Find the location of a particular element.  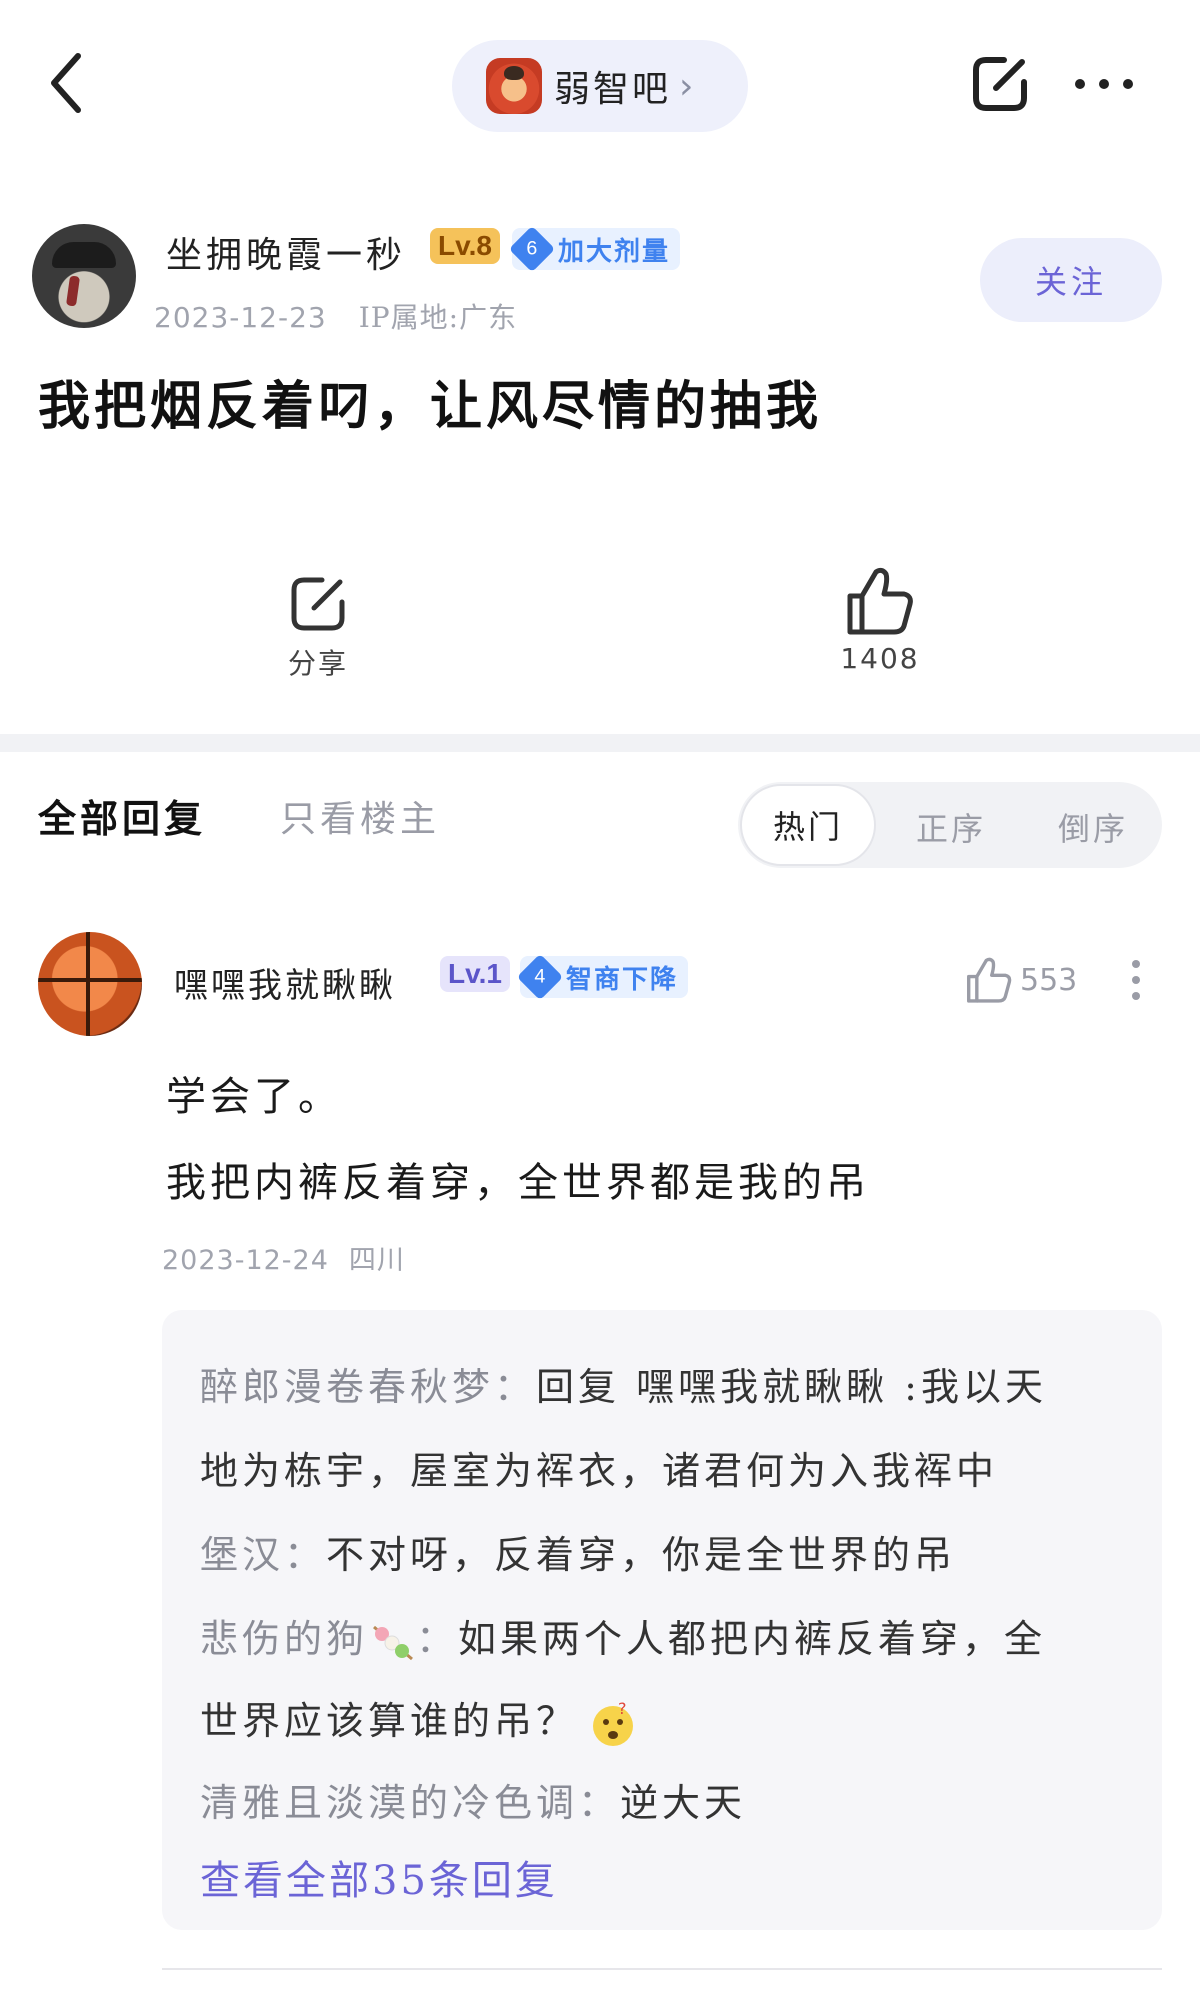

sub-reply-text: 如果两个人都把内裤反着穿，全 is located at coordinates (752, 1639).